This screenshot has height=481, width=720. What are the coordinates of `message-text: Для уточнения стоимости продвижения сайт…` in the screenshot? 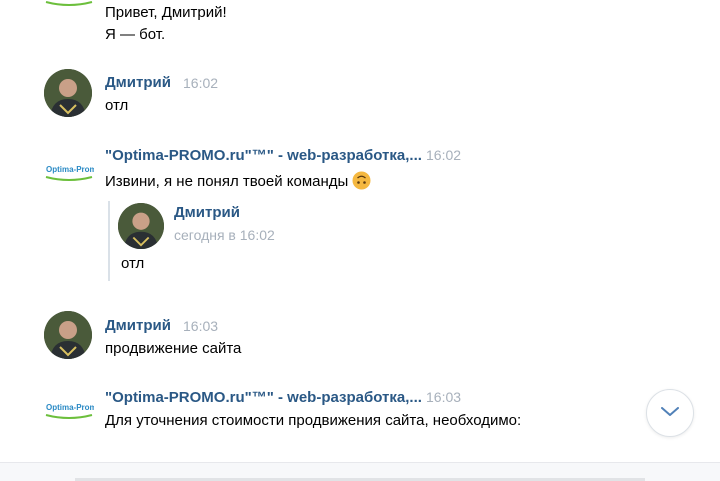 It's located at (313, 420).